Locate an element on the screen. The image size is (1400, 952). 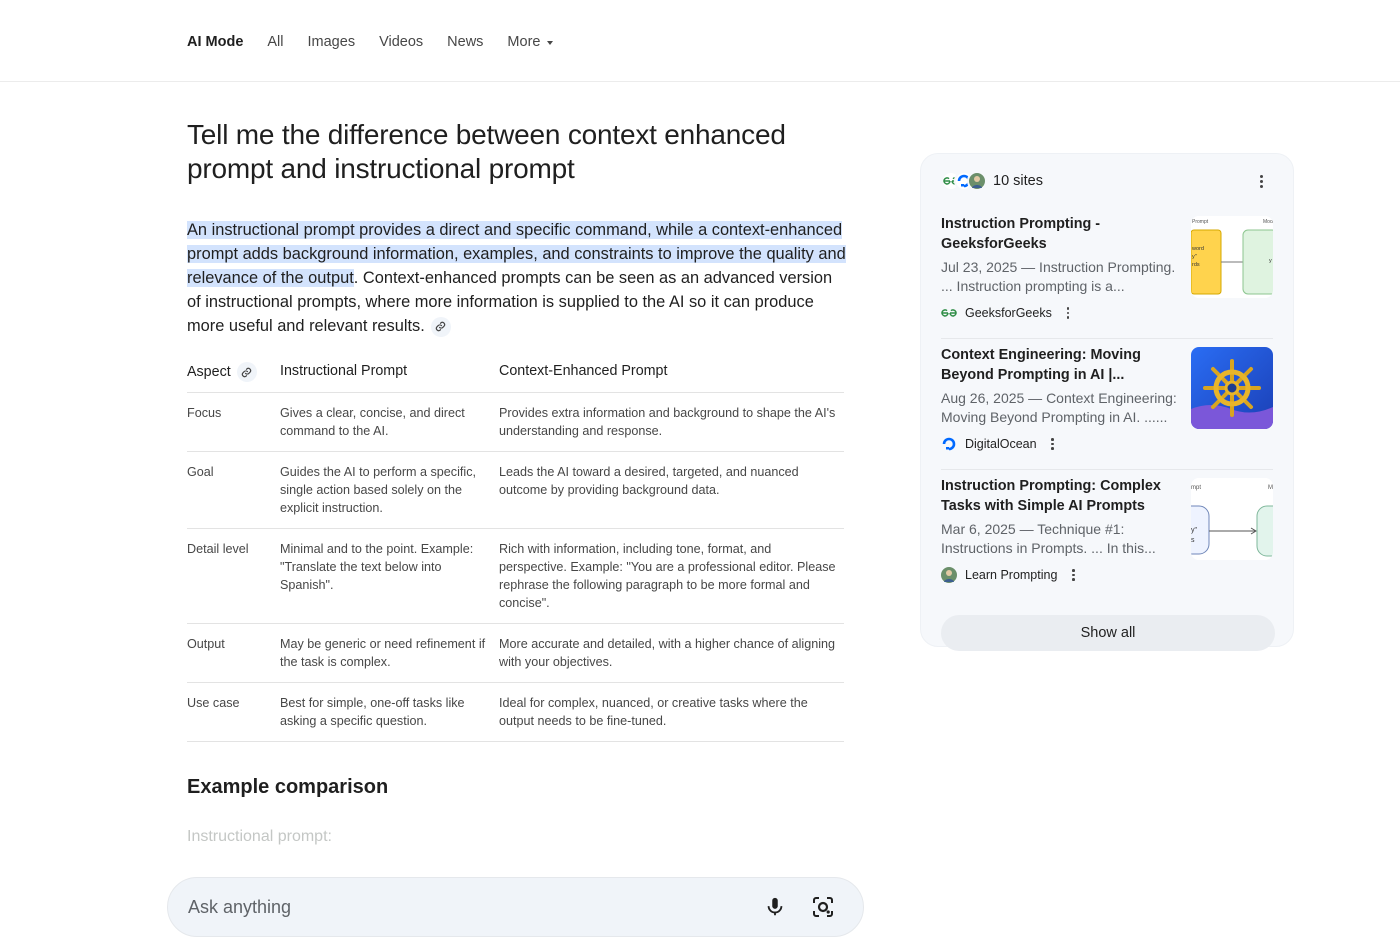
tab-news: News is located at coordinates (465, 42).